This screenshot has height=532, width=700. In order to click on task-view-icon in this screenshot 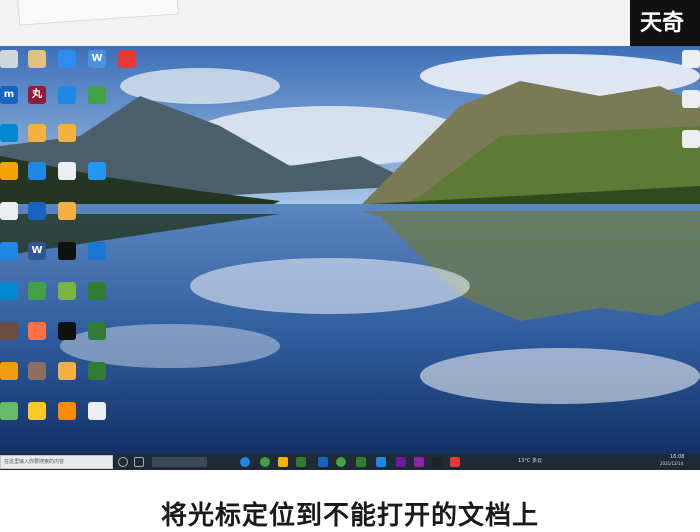, I will do `click(139, 462)`.